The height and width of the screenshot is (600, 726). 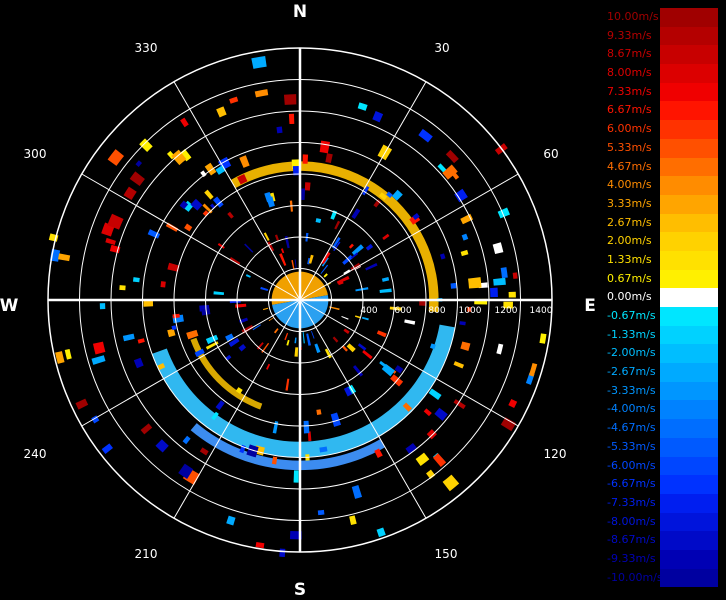 What do you see at coordinates (629, 222) in the screenshot?
I see `legend-label: 2.67m/s` at bounding box center [629, 222].